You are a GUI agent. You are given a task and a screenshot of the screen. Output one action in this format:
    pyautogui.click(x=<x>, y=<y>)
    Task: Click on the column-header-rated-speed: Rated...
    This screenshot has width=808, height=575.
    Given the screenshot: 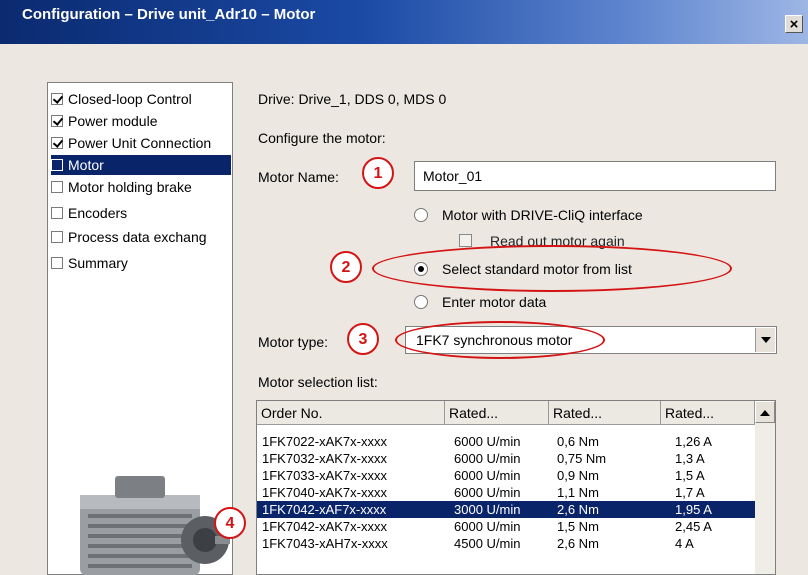 What is the action you would take?
    pyautogui.click(x=497, y=413)
    